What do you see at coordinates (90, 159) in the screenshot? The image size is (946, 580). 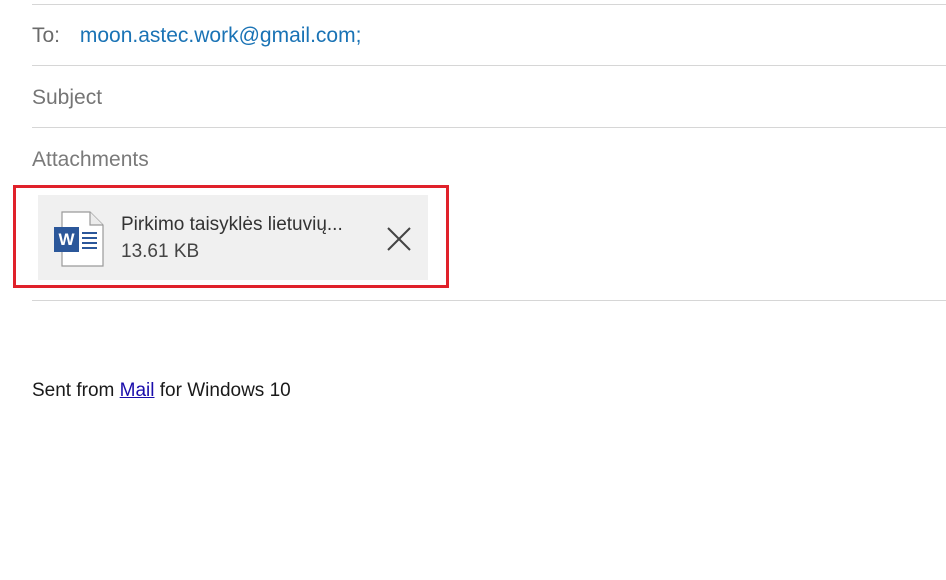 I see `attachments-label: Attachments` at bounding box center [90, 159].